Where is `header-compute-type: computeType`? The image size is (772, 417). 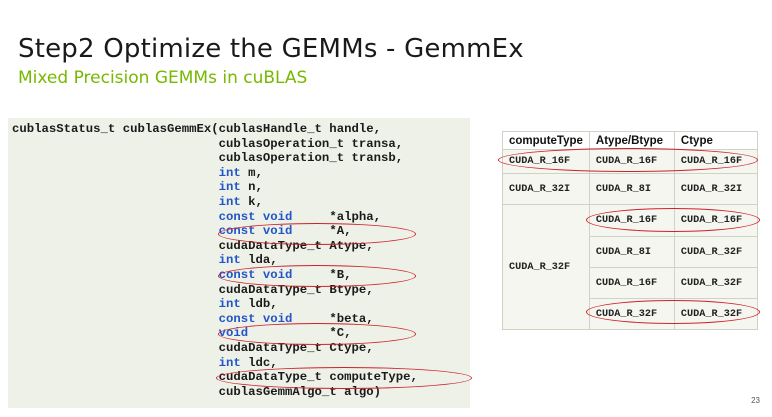 header-compute-type: computeType is located at coordinates (546, 140).